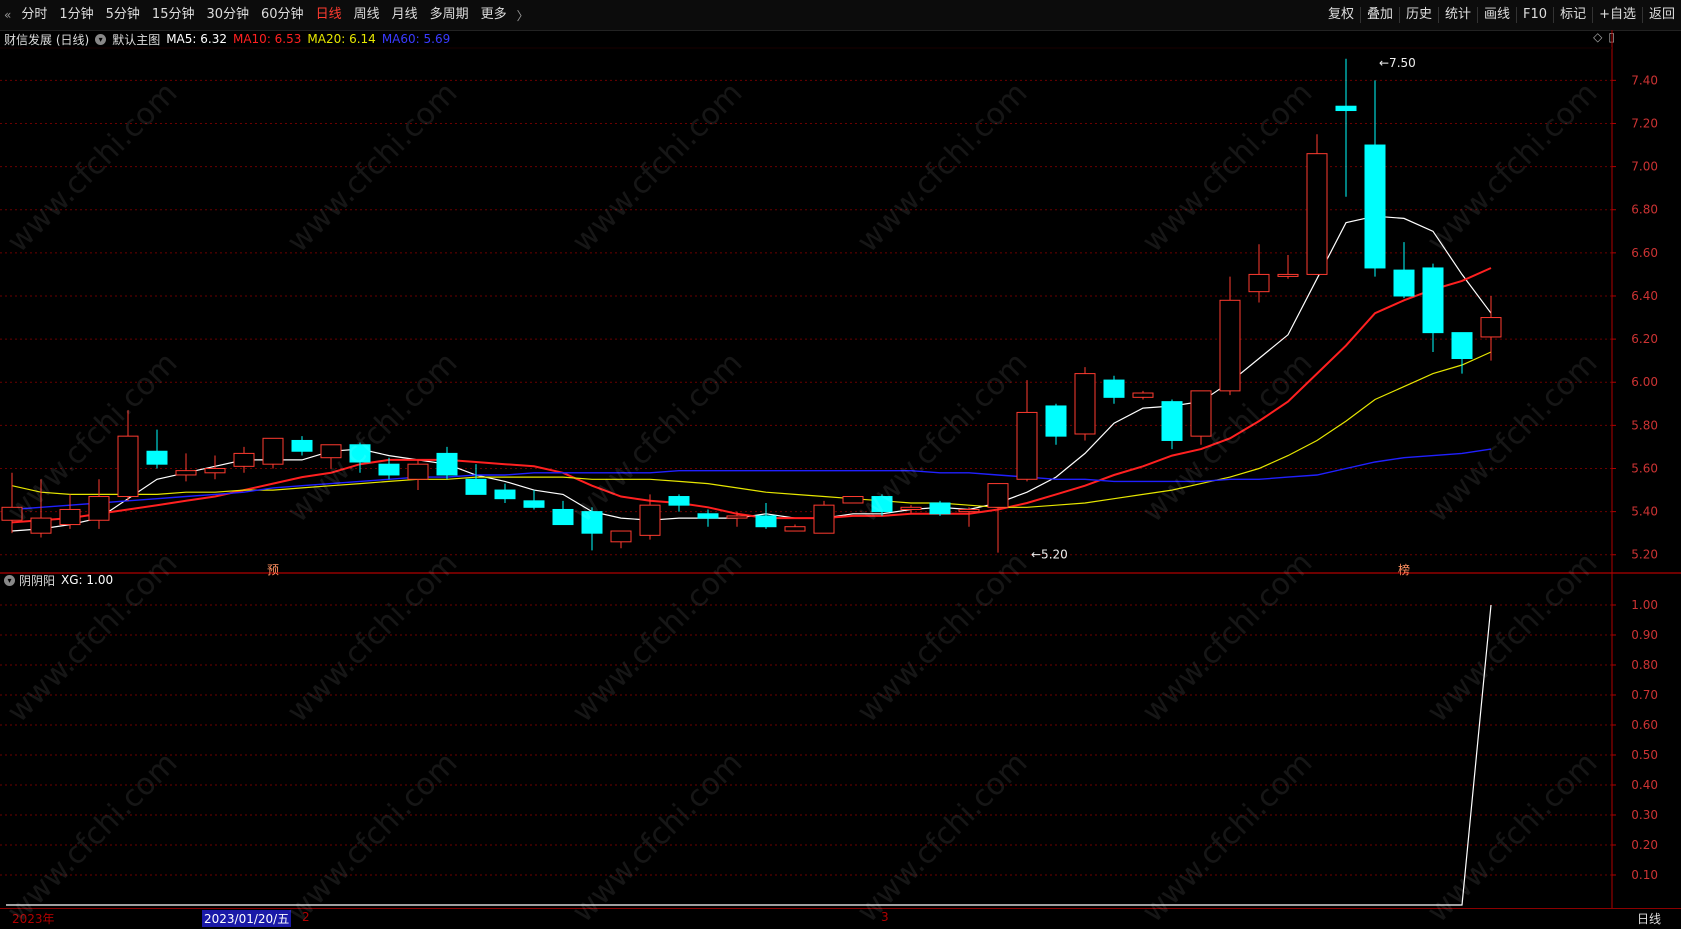 This screenshot has height=929, width=1681. I want to click on y-tick-label: 0.20, so click(1644, 845).